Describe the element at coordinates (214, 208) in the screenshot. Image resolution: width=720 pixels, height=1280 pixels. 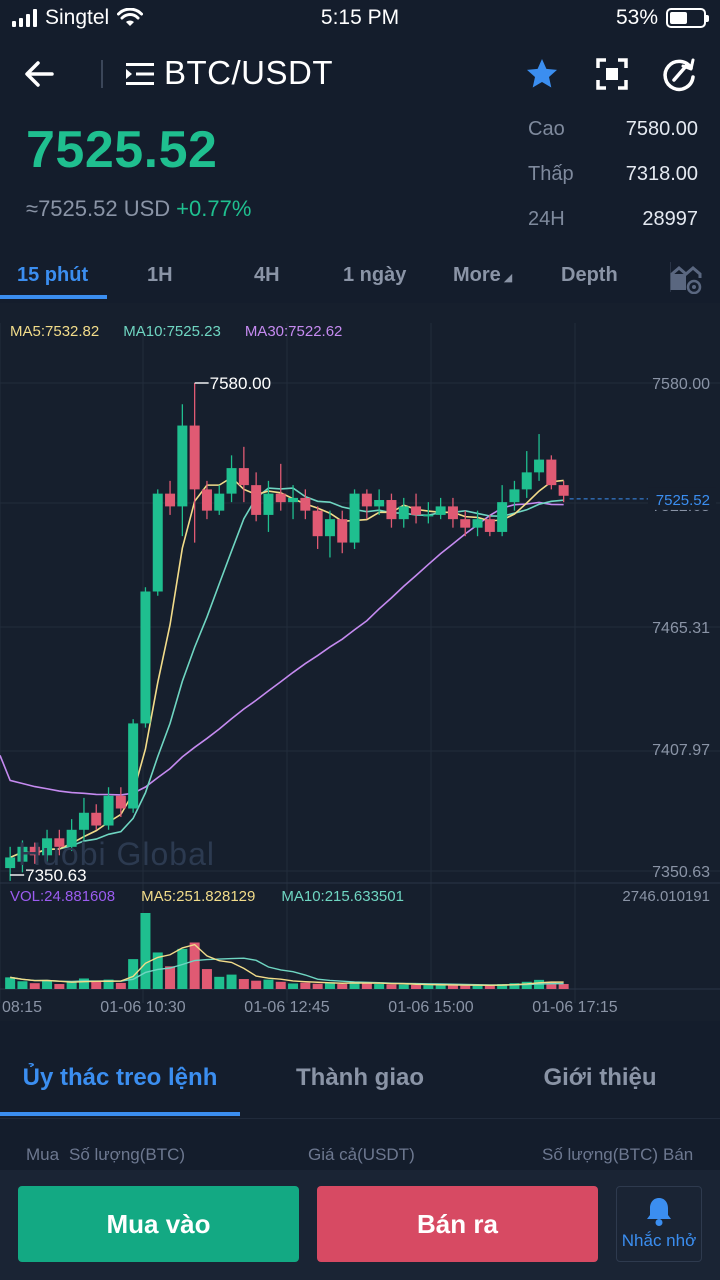
I see `price-change: +0.77%` at that location.